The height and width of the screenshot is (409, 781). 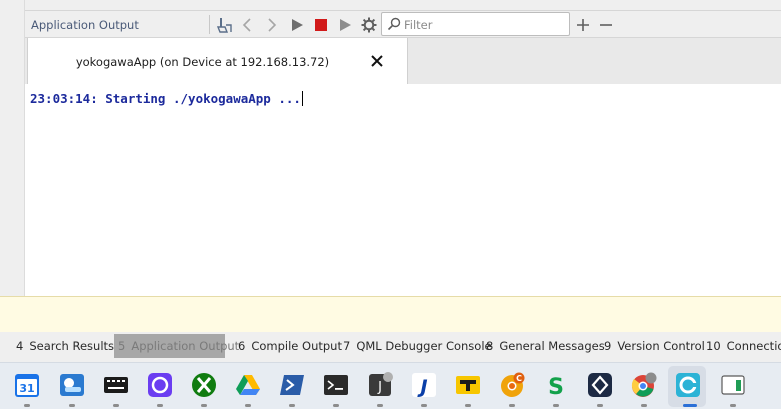 I want to click on s-app-icon: S, so click(x=556, y=385).